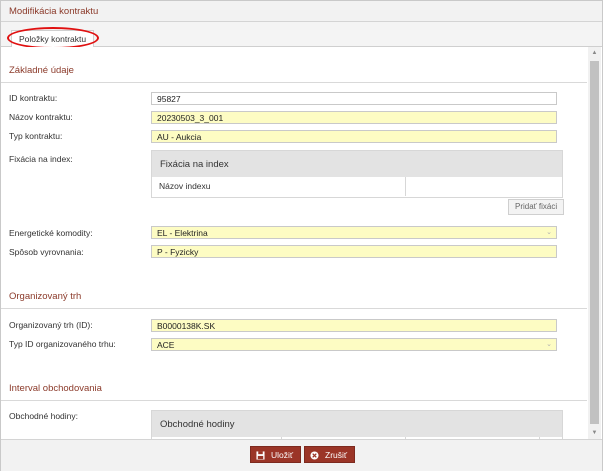  Describe the element at coordinates (260, 455) in the screenshot. I see `floppy-disk-icon` at that location.